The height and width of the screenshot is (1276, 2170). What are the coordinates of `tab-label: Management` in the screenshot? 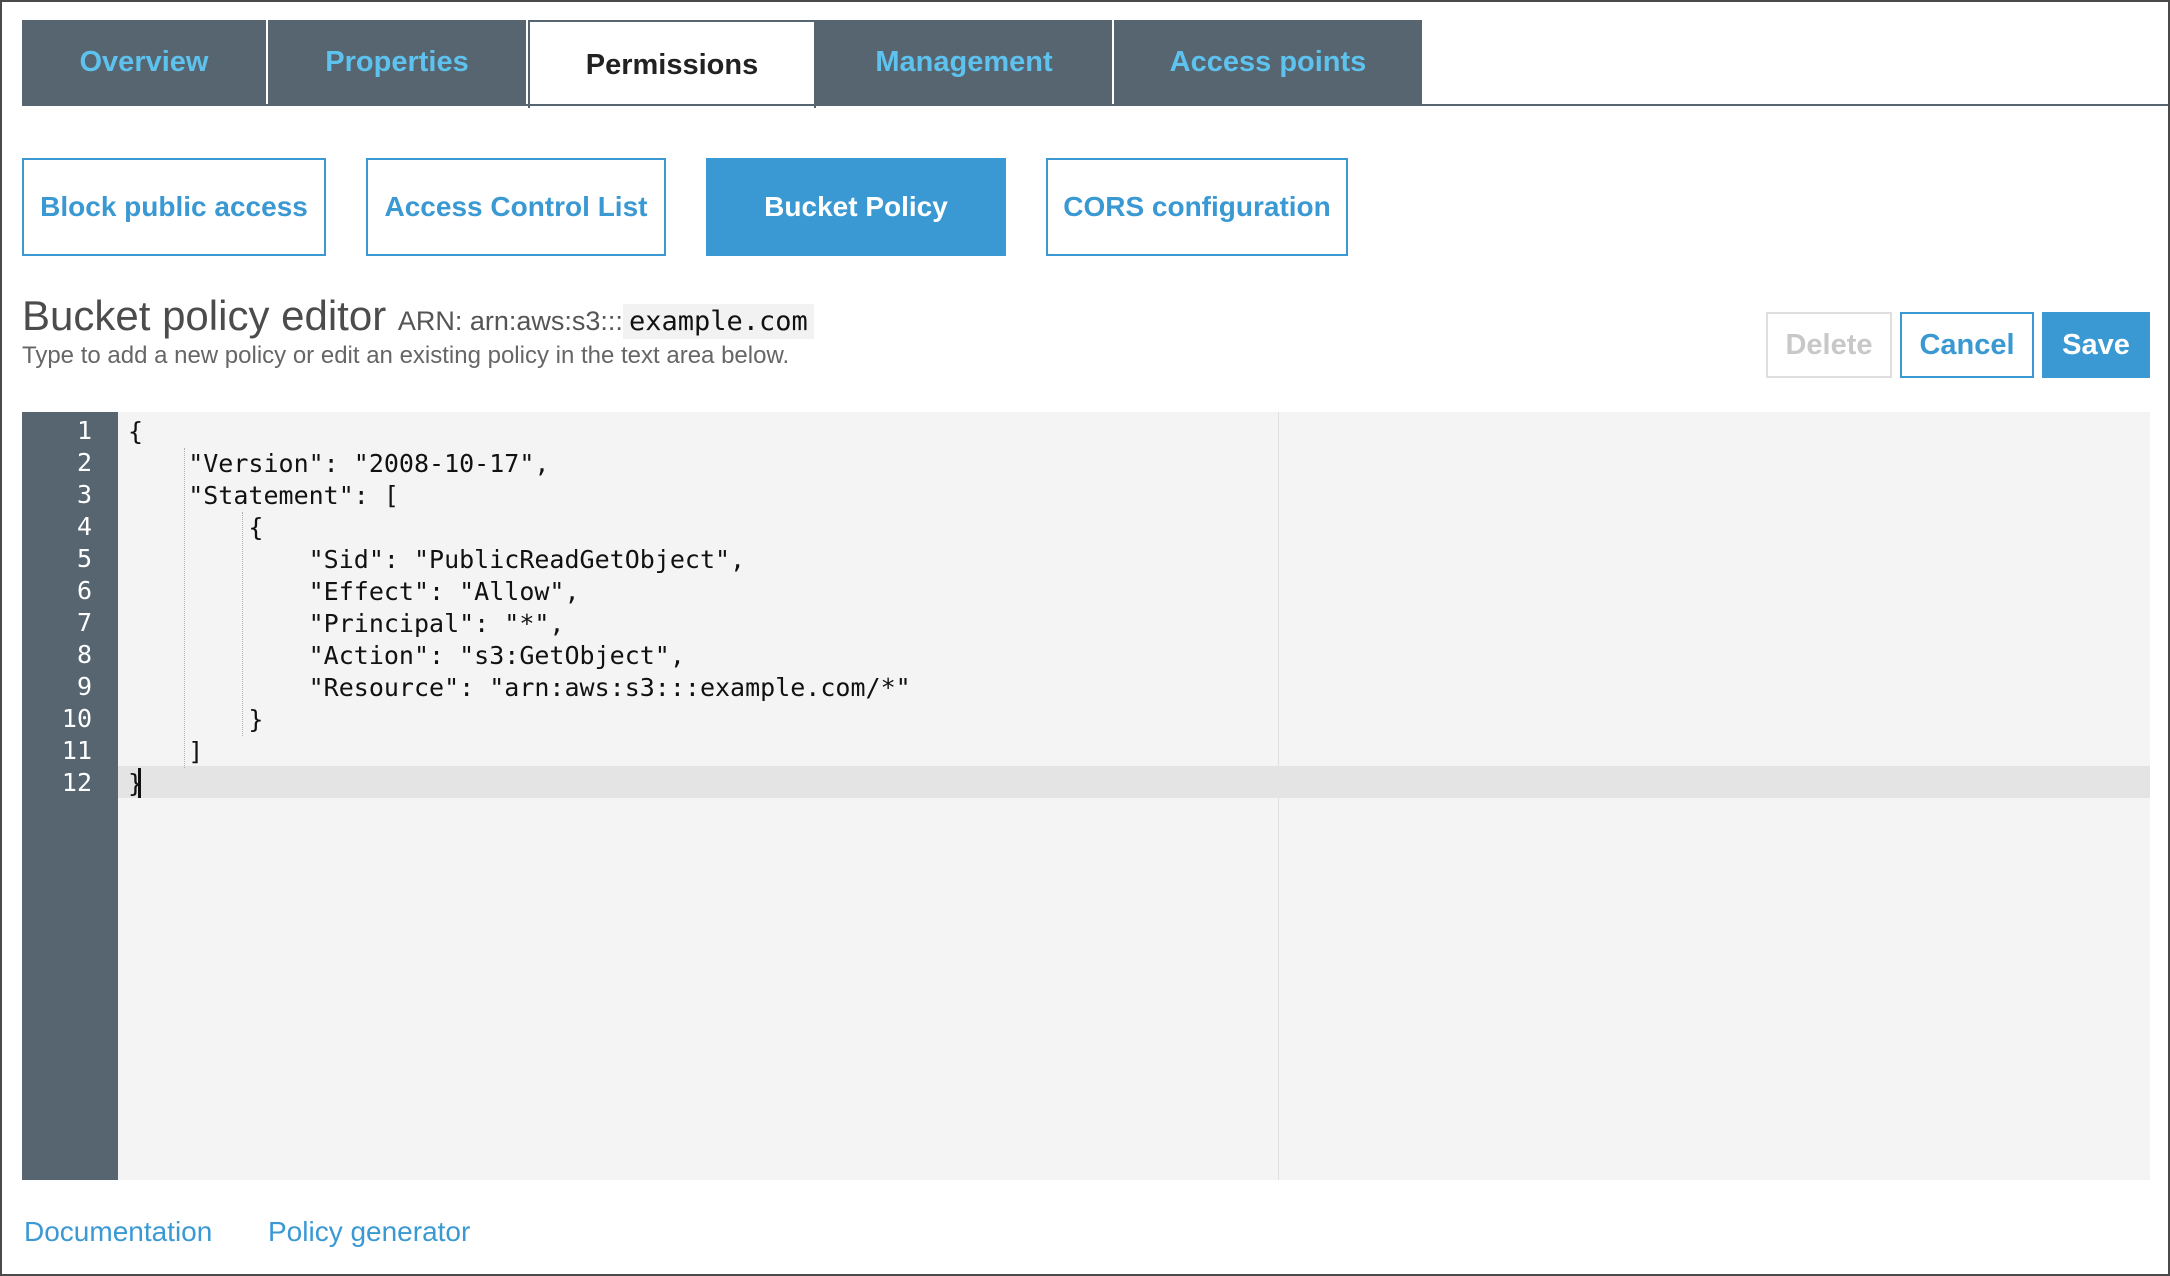 It's located at (964, 61).